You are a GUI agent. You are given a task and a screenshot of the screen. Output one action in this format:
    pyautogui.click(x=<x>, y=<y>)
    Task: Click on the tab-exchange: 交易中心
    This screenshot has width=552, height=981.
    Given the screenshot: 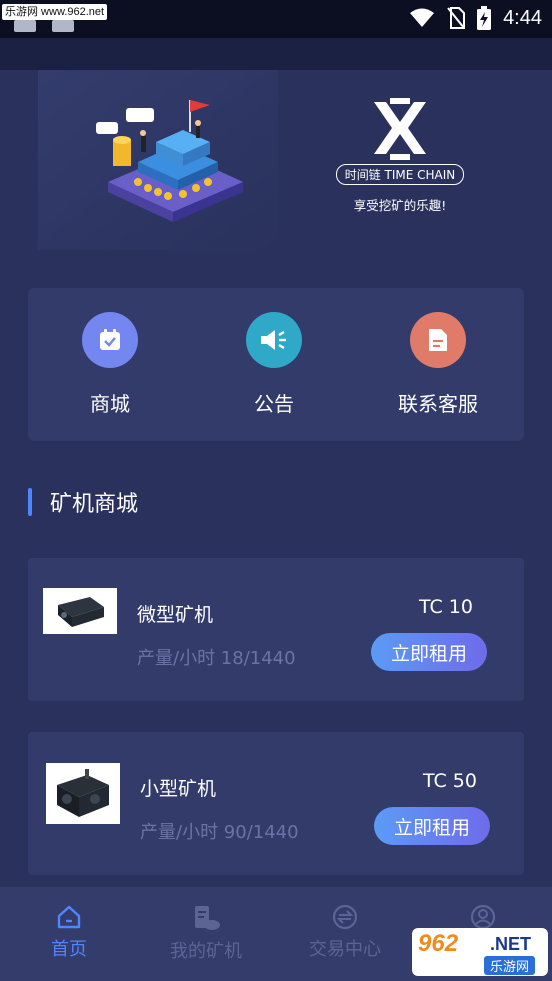 What is the action you would take?
    pyautogui.click(x=345, y=932)
    